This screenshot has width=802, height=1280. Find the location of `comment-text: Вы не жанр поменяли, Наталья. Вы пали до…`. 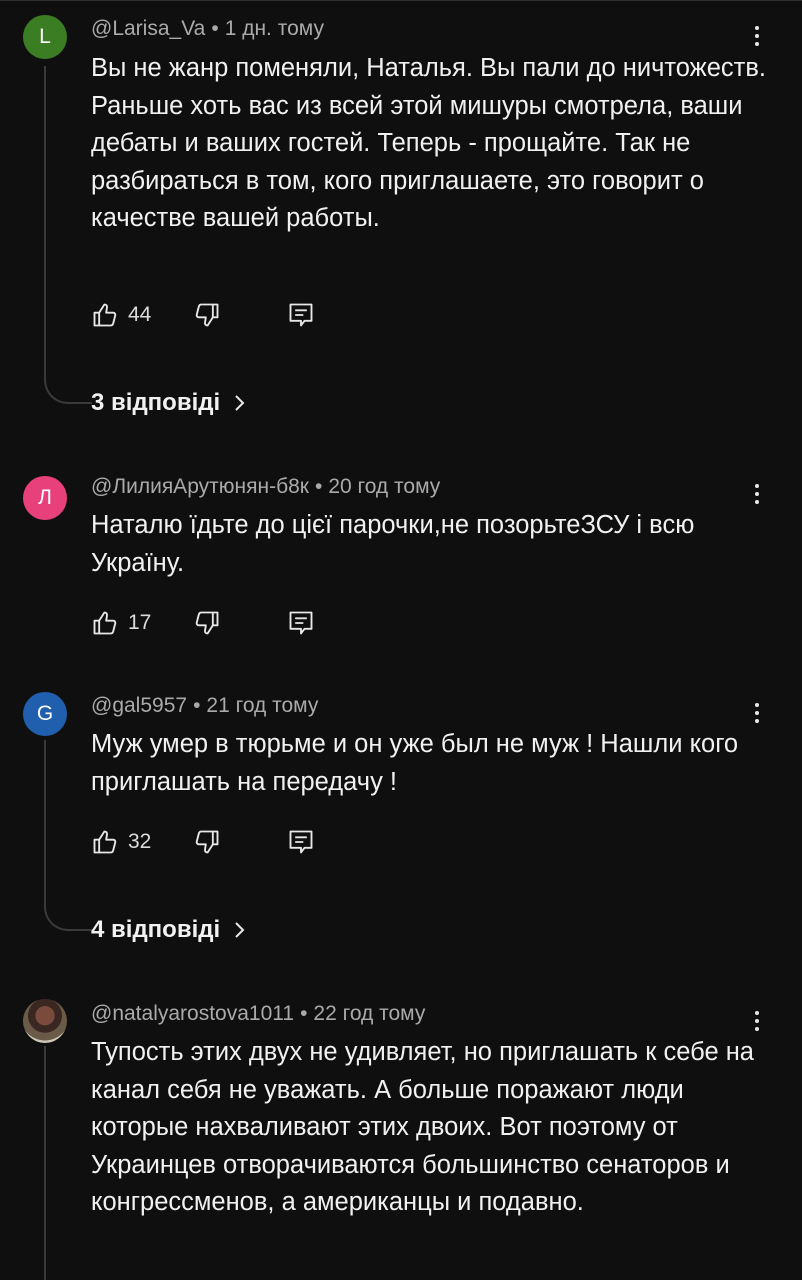

comment-text: Вы не жанр поменяли, Наталья. Вы пали до… is located at coordinates (428, 143).